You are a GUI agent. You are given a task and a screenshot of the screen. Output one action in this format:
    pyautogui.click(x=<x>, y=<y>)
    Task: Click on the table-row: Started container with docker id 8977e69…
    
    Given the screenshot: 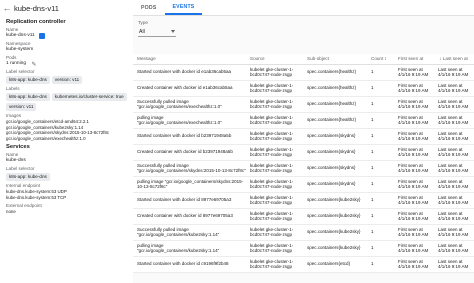 What is the action you would take?
    pyautogui.click(x=303, y=200)
    